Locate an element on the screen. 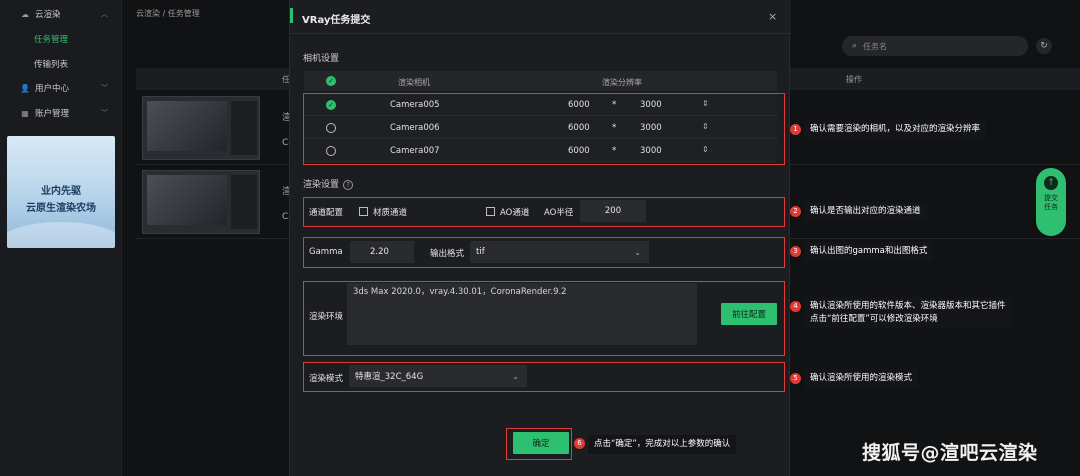  help-icon: ? is located at coordinates (348, 185).